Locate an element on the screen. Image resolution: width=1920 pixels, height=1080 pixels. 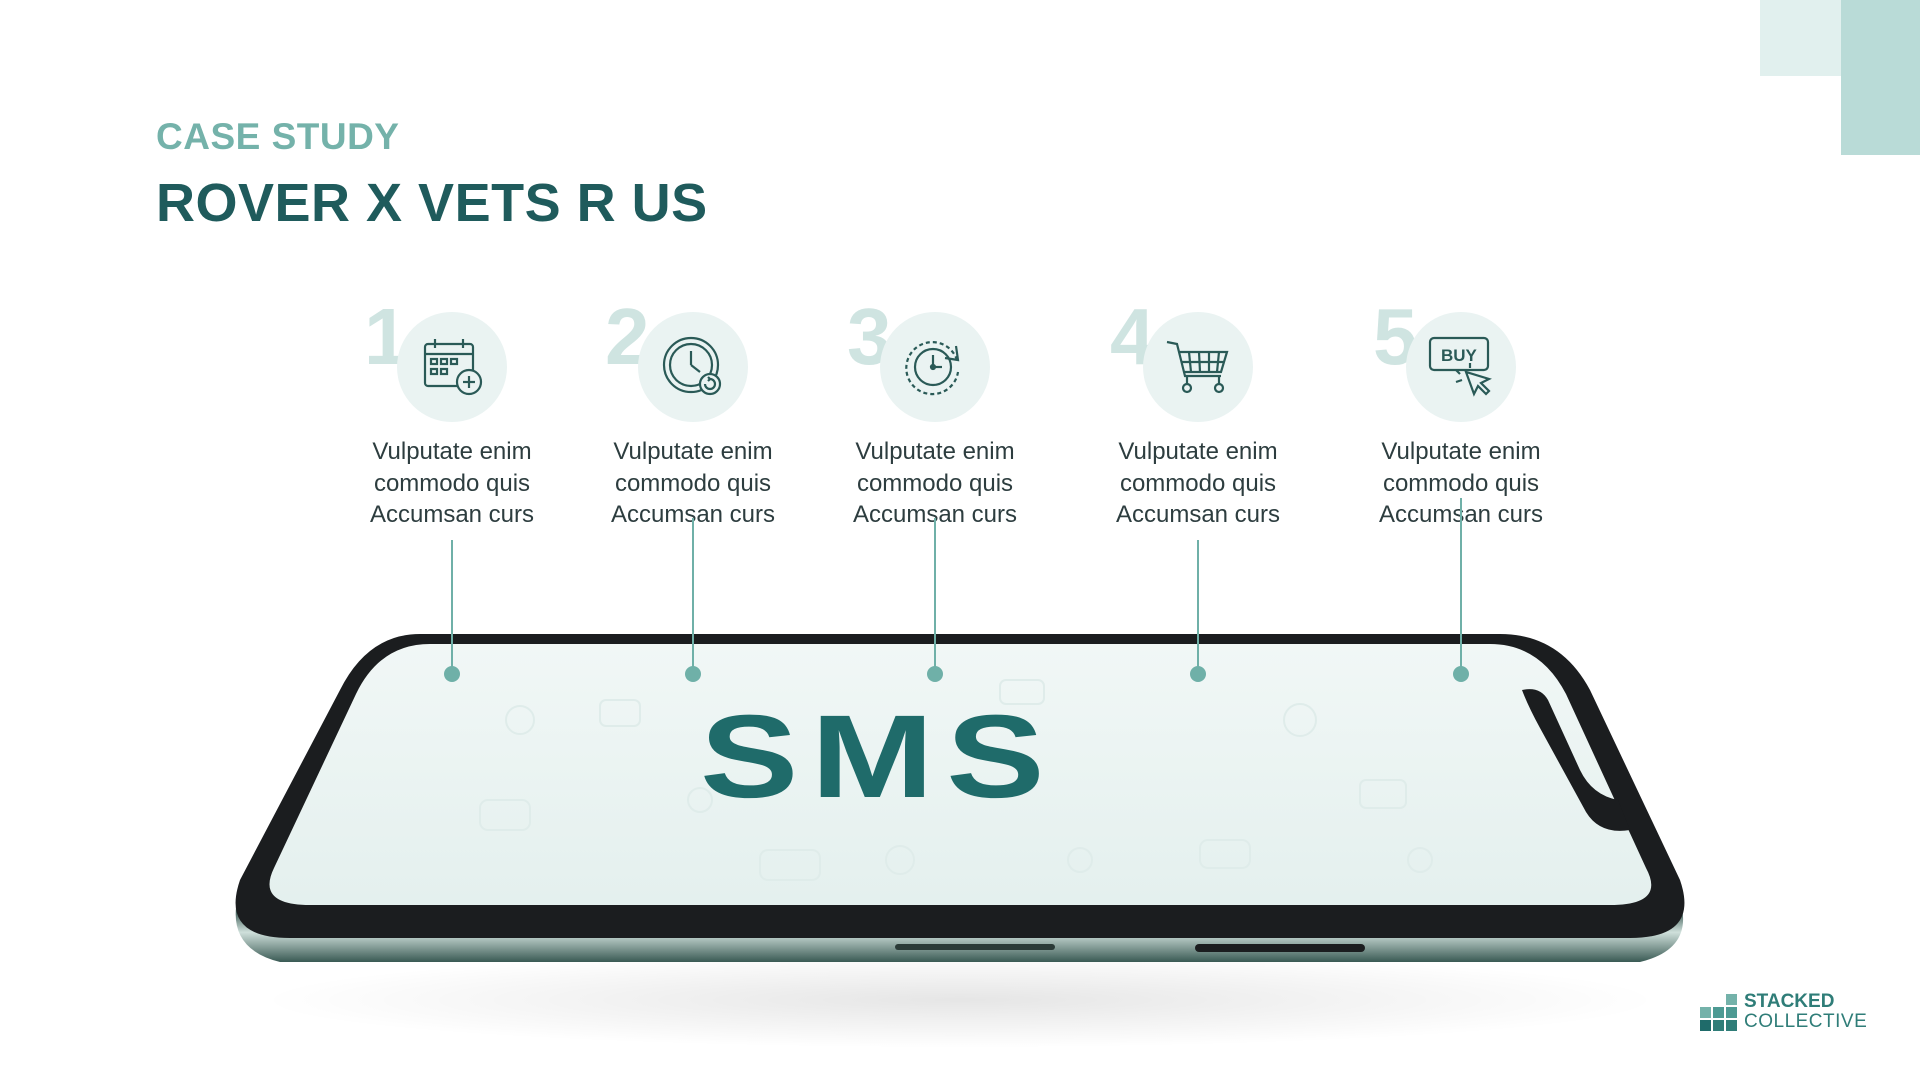
brand-line-1: STACKED is located at coordinates (1789, 1001).